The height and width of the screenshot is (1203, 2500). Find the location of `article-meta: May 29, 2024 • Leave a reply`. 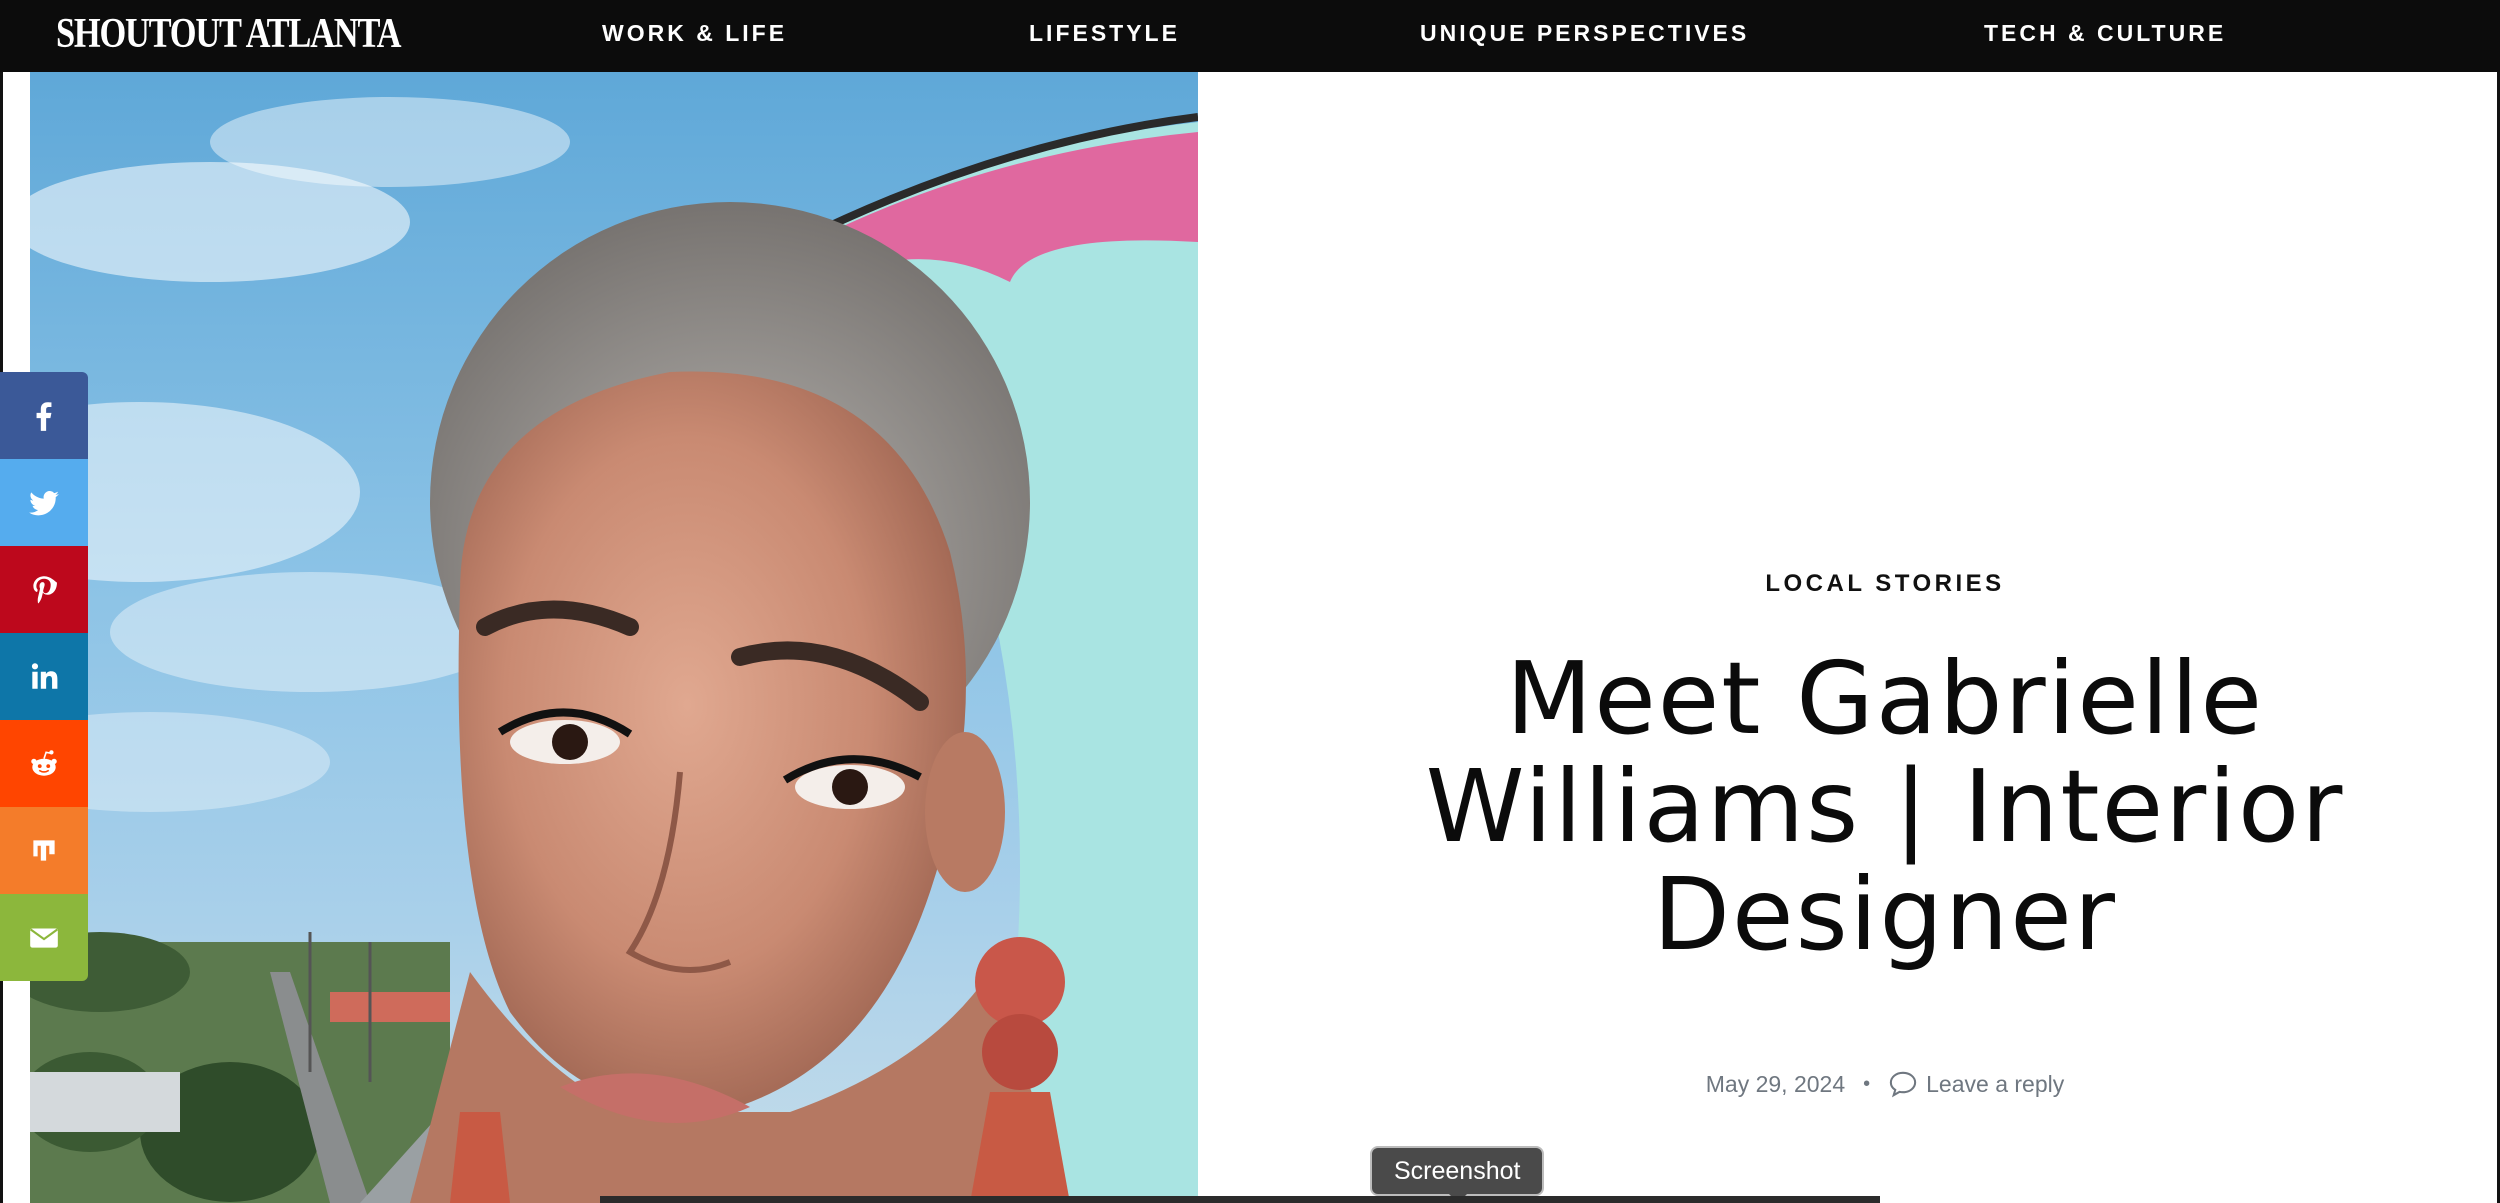

article-meta: May 29, 2024 • Leave a reply is located at coordinates (1885, 1084).